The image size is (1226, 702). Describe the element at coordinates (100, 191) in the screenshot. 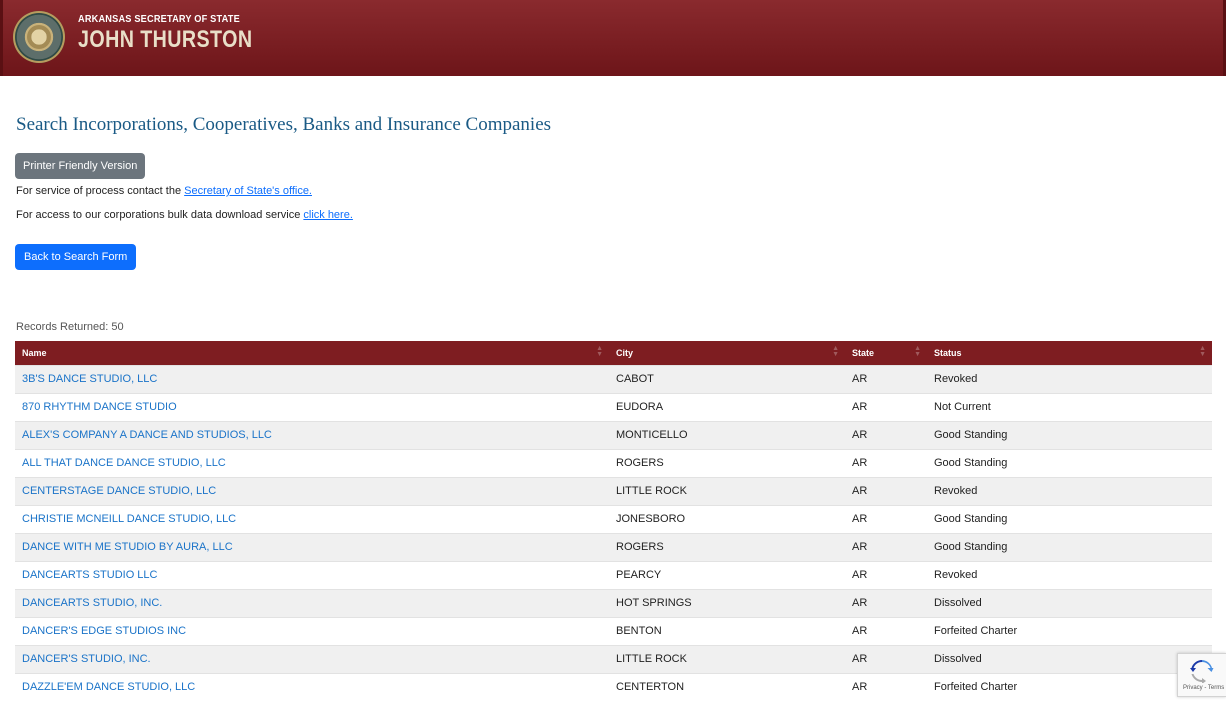

I see `service-process-text: For service of process contact the` at that location.